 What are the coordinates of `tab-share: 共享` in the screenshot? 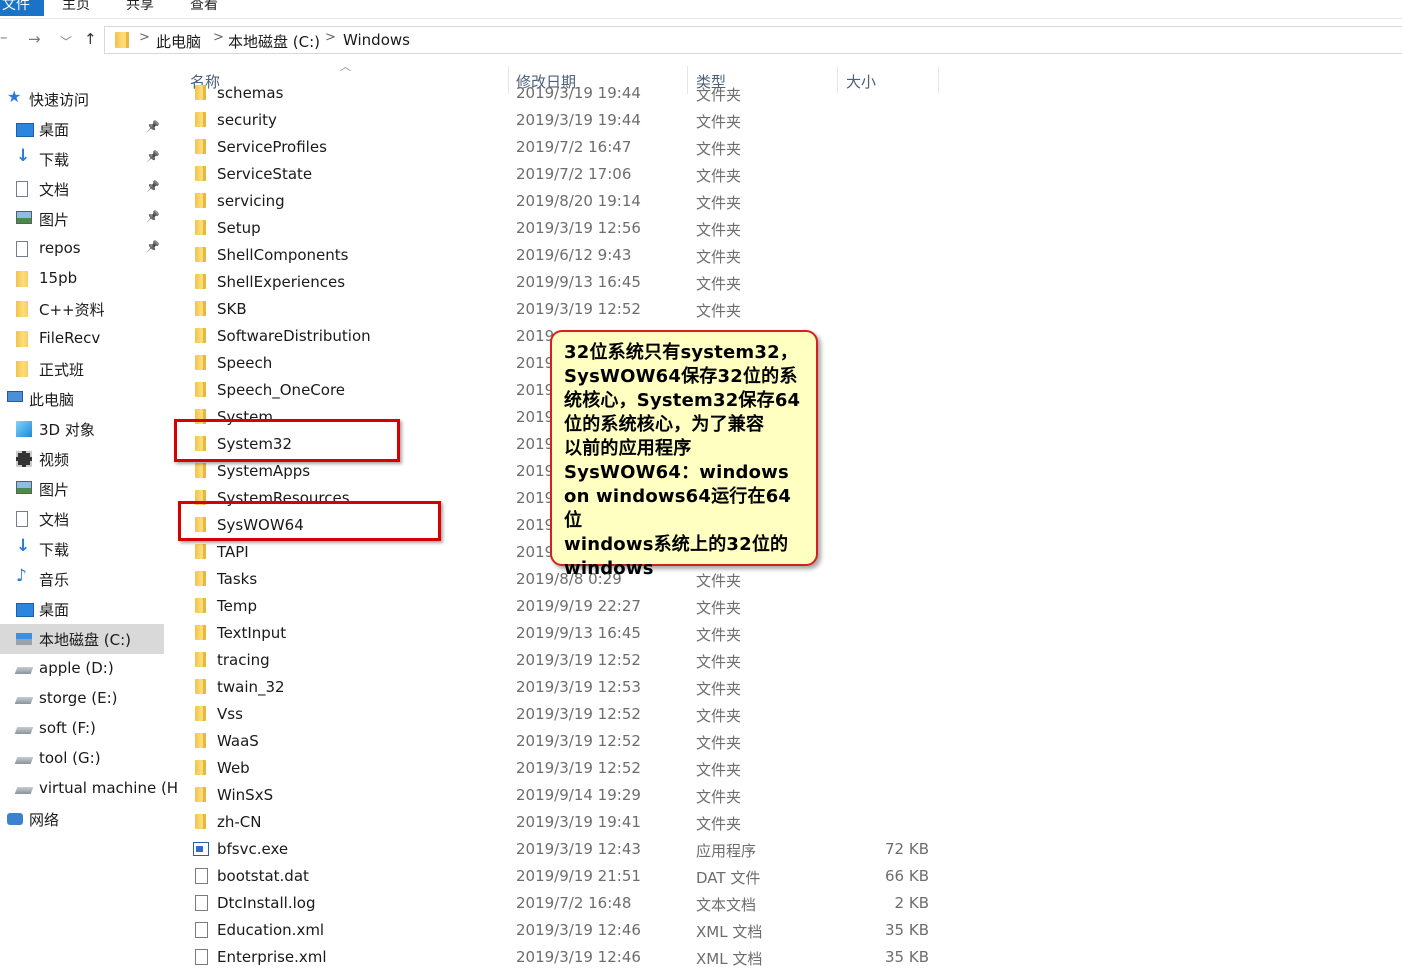 It's located at (140, 8).